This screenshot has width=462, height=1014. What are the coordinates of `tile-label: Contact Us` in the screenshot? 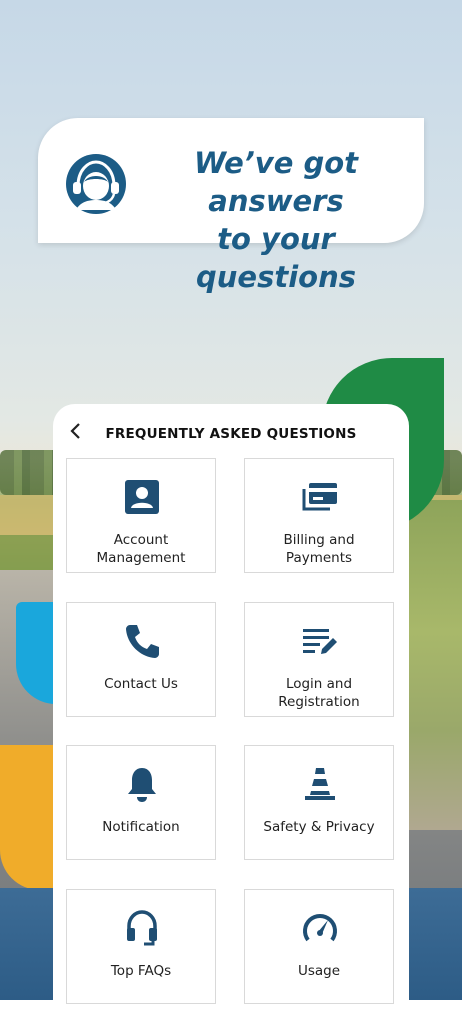 It's located at (141, 684).